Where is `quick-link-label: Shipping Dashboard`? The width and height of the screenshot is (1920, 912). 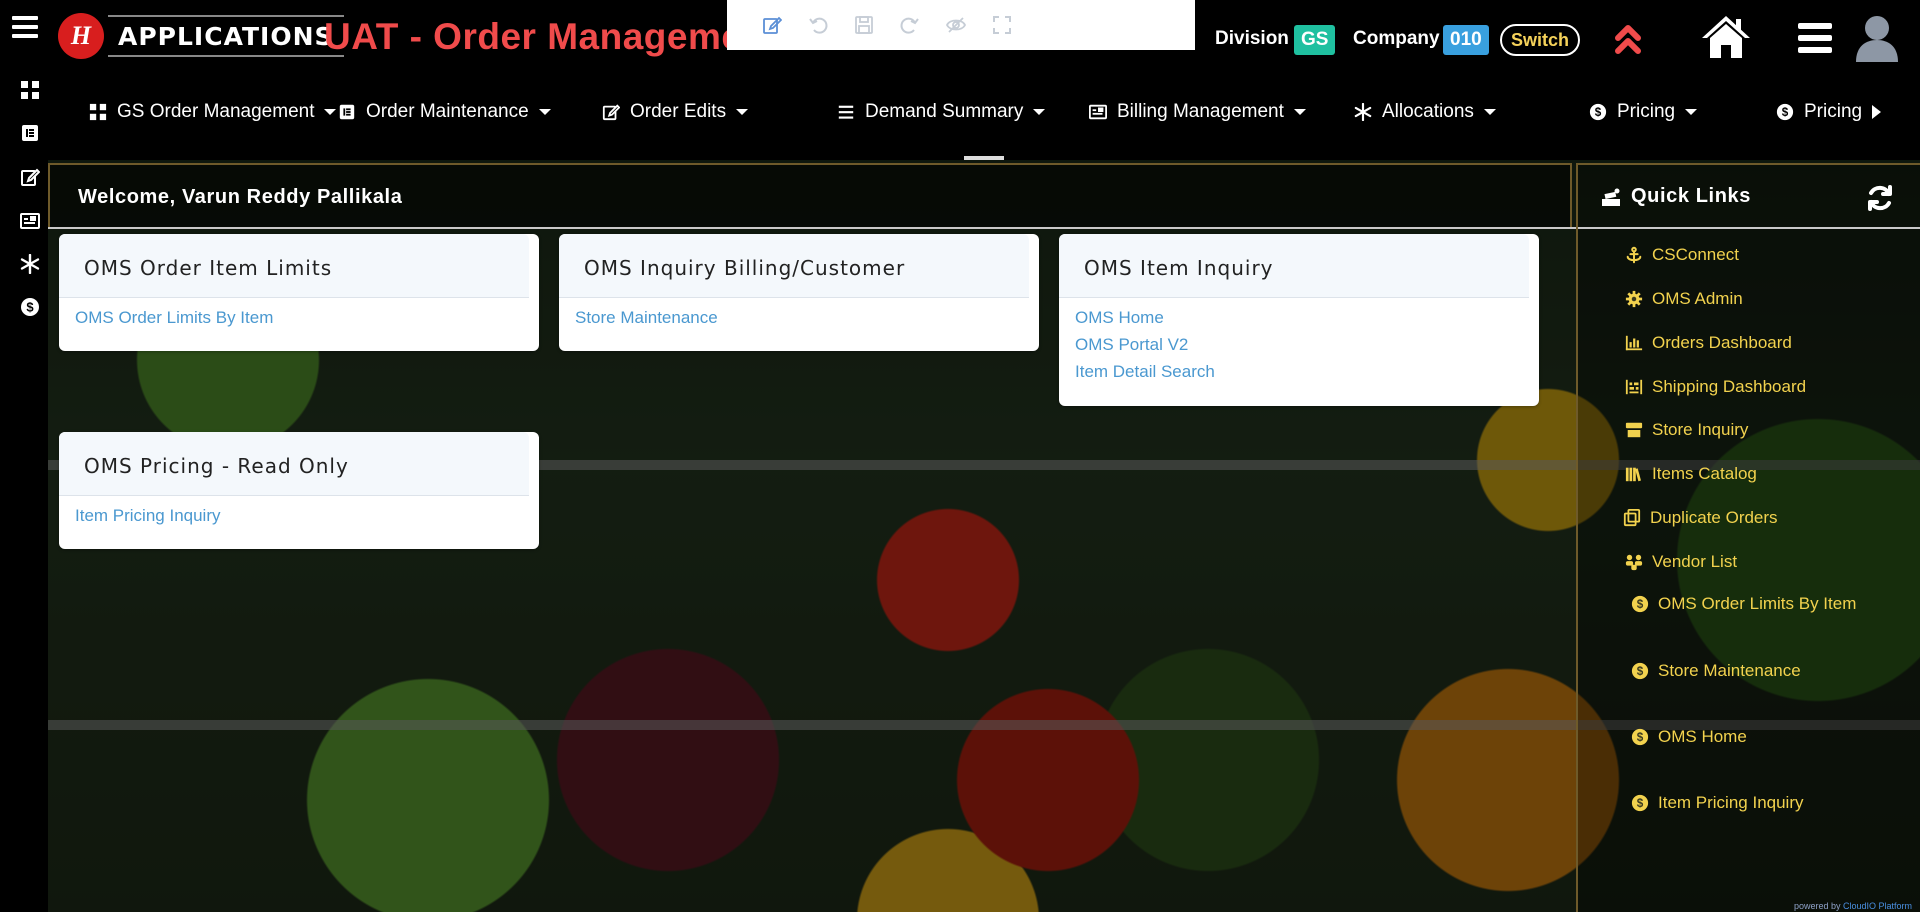
quick-link-label: Shipping Dashboard is located at coordinates (1729, 386).